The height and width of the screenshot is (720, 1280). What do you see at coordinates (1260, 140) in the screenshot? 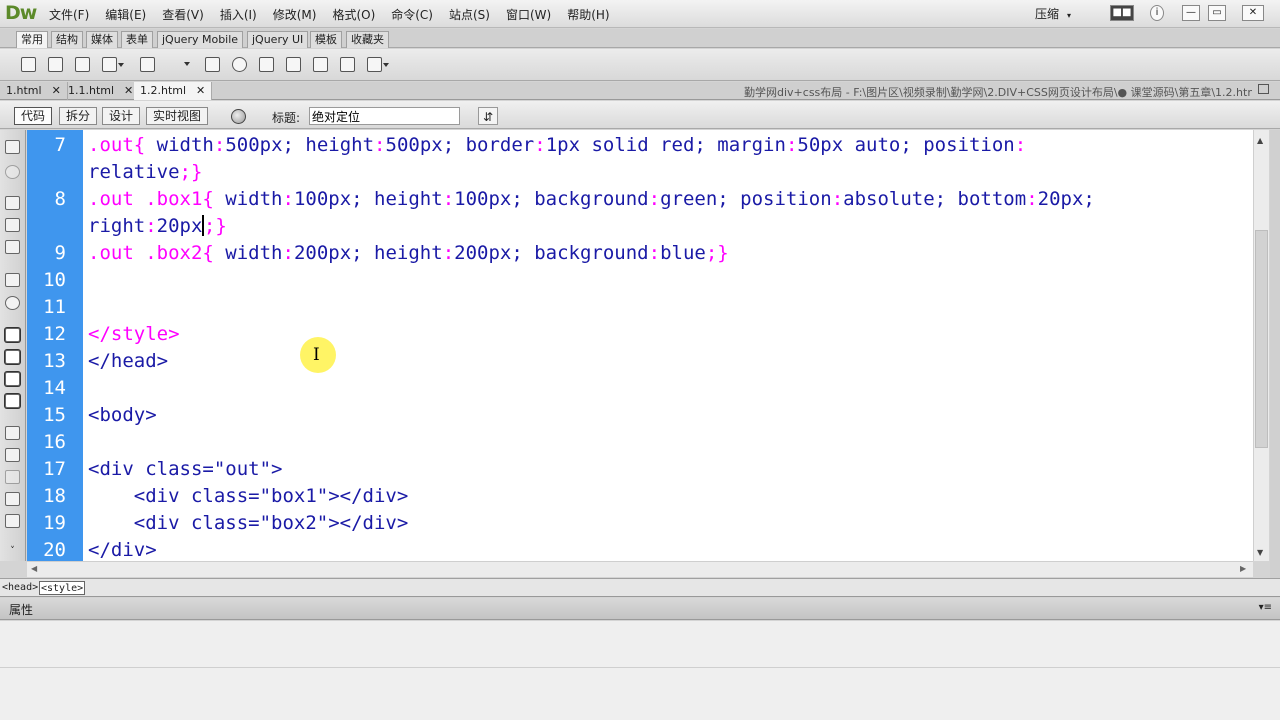
I see `scroll-up-icon: ▲` at bounding box center [1260, 140].